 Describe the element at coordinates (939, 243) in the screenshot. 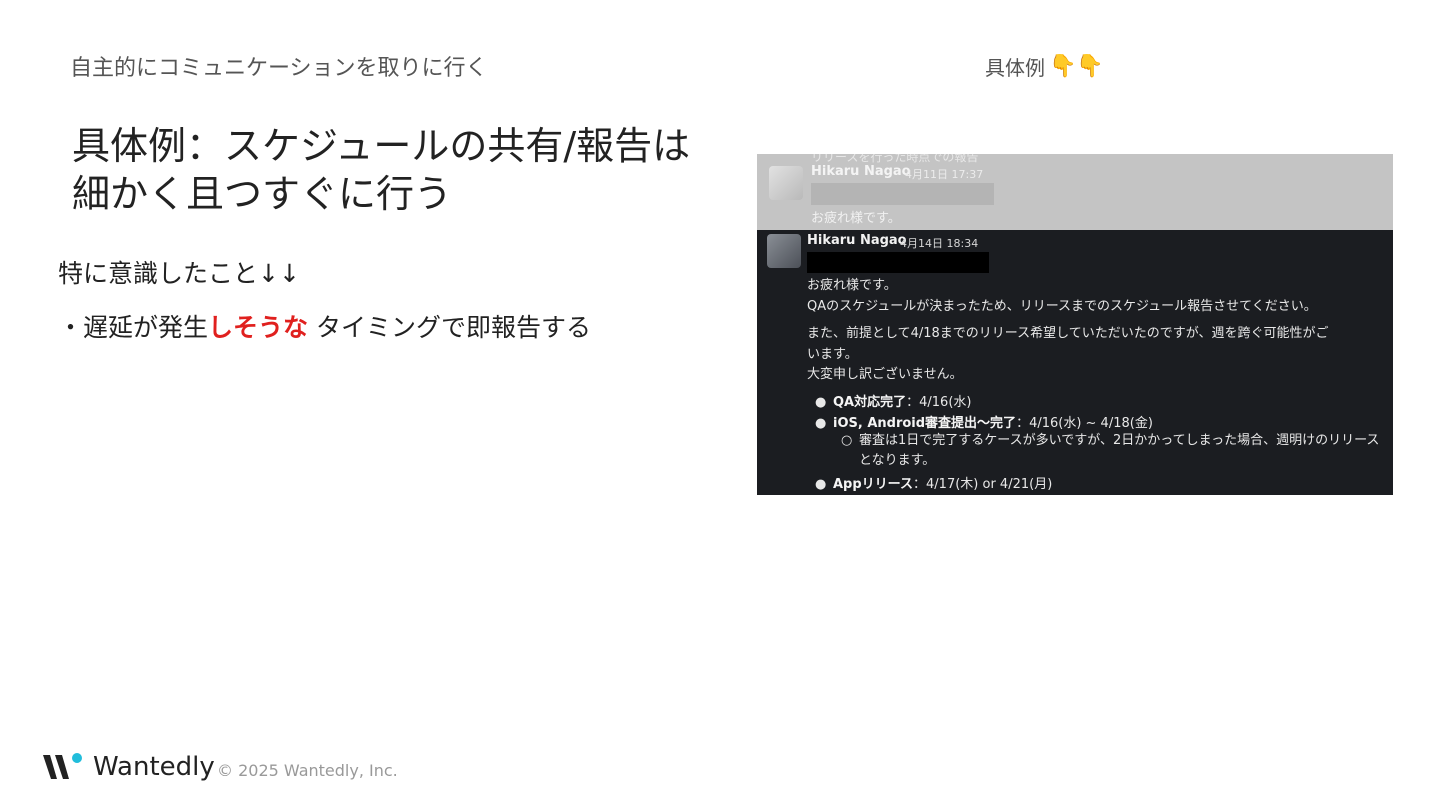

I see `message-timestamp: 4月14日 18:34` at that location.